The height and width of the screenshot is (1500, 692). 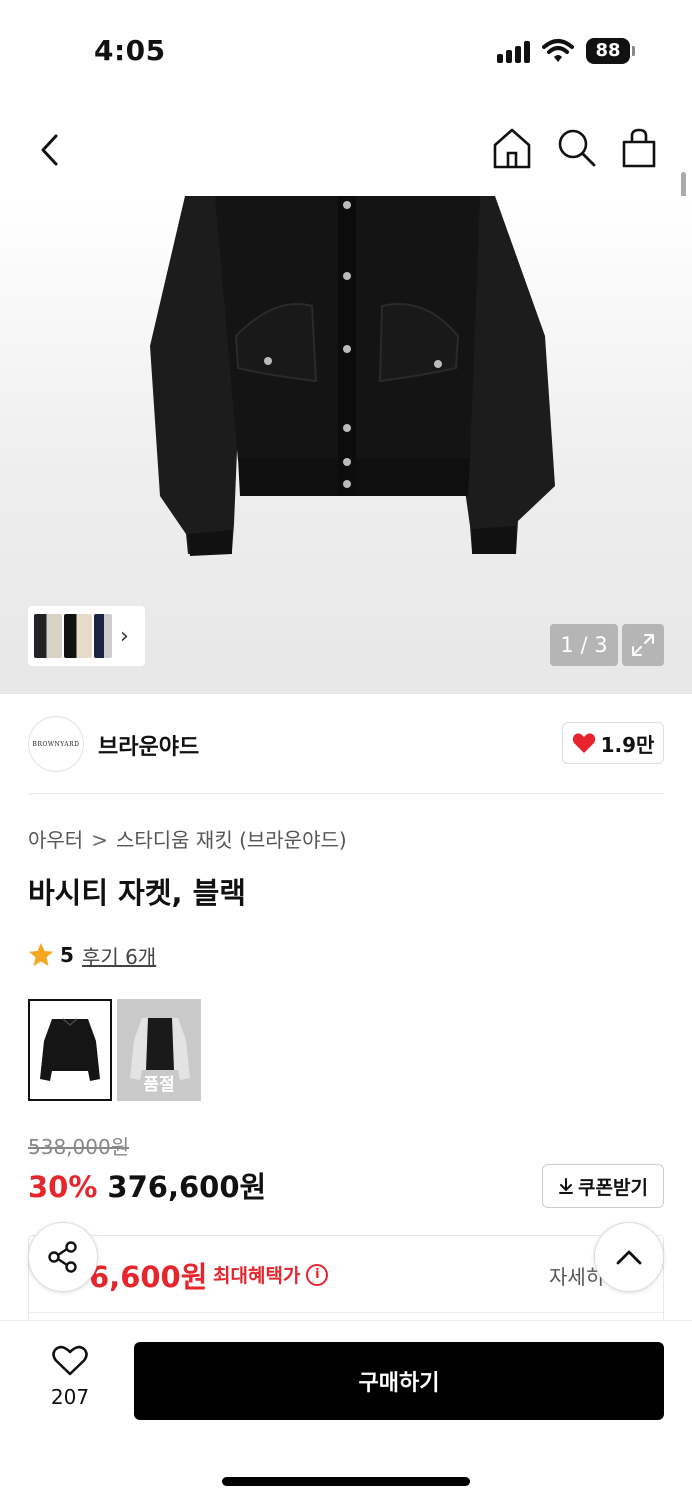 What do you see at coordinates (148, 1277) in the screenshot?
I see `max-benefit-price: 6,600원` at bounding box center [148, 1277].